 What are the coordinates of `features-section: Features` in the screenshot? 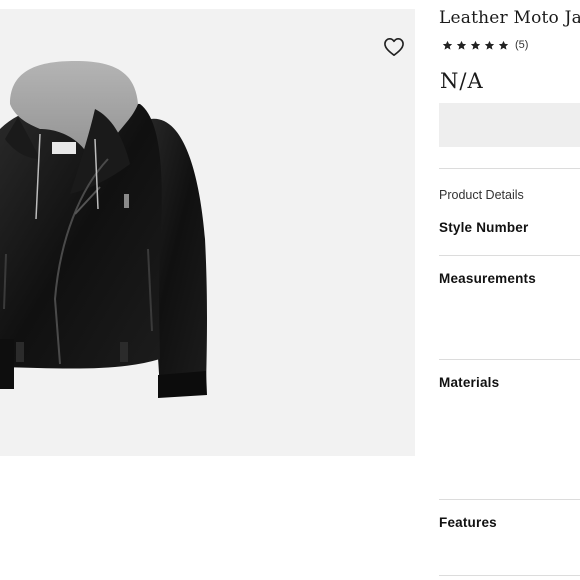 It's located at (468, 522).